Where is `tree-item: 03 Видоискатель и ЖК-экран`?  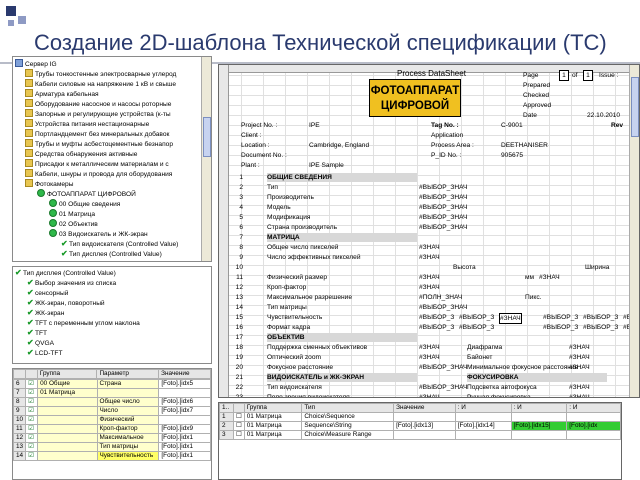
tree-item: 03 Видоискатель и ЖК-экран is located at coordinates (98, 234).